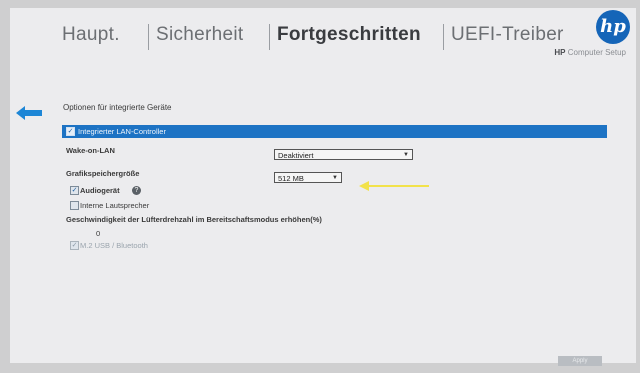  I want to click on graphics-memory-value: 512 MB, so click(291, 178).